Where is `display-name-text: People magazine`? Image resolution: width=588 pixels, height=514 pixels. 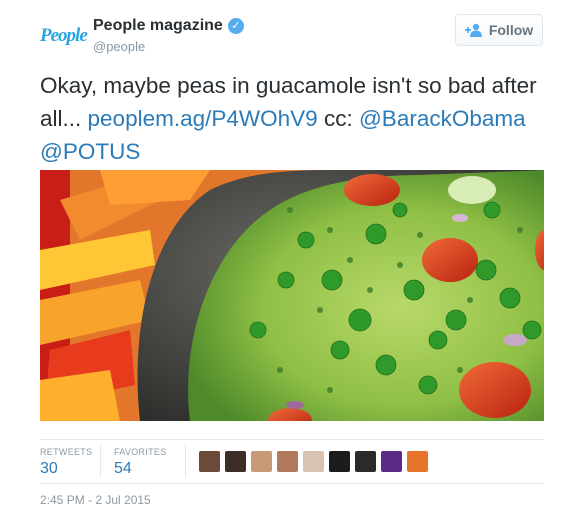
display-name-text: People magazine is located at coordinates (158, 25).